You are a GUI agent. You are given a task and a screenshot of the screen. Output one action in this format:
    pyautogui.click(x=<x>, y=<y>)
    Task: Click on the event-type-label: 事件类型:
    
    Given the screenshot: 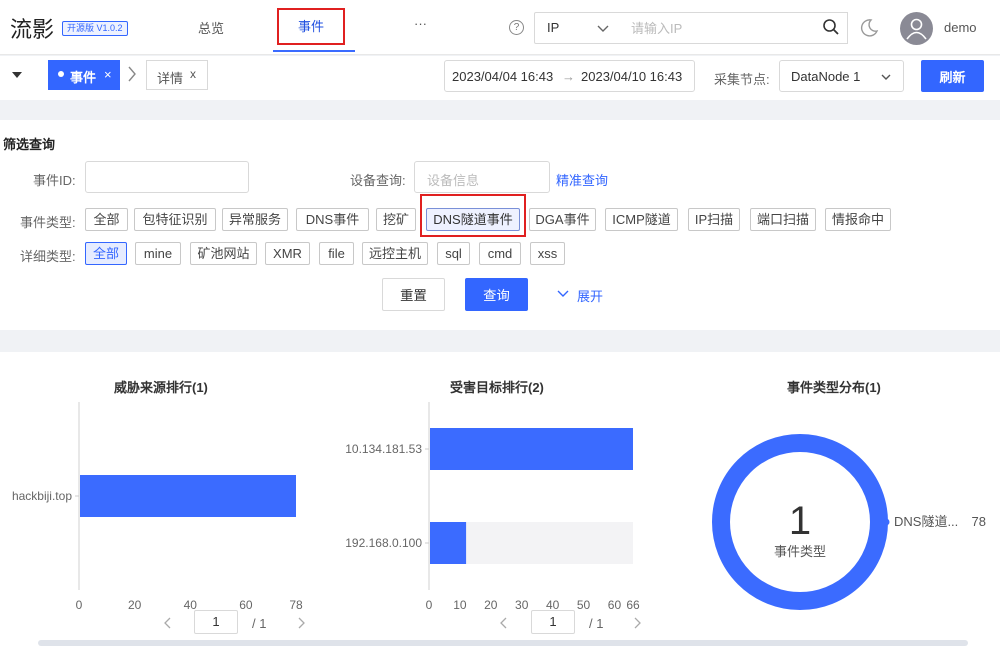 What is the action you would take?
    pyautogui.click(x=48, y=222)
    